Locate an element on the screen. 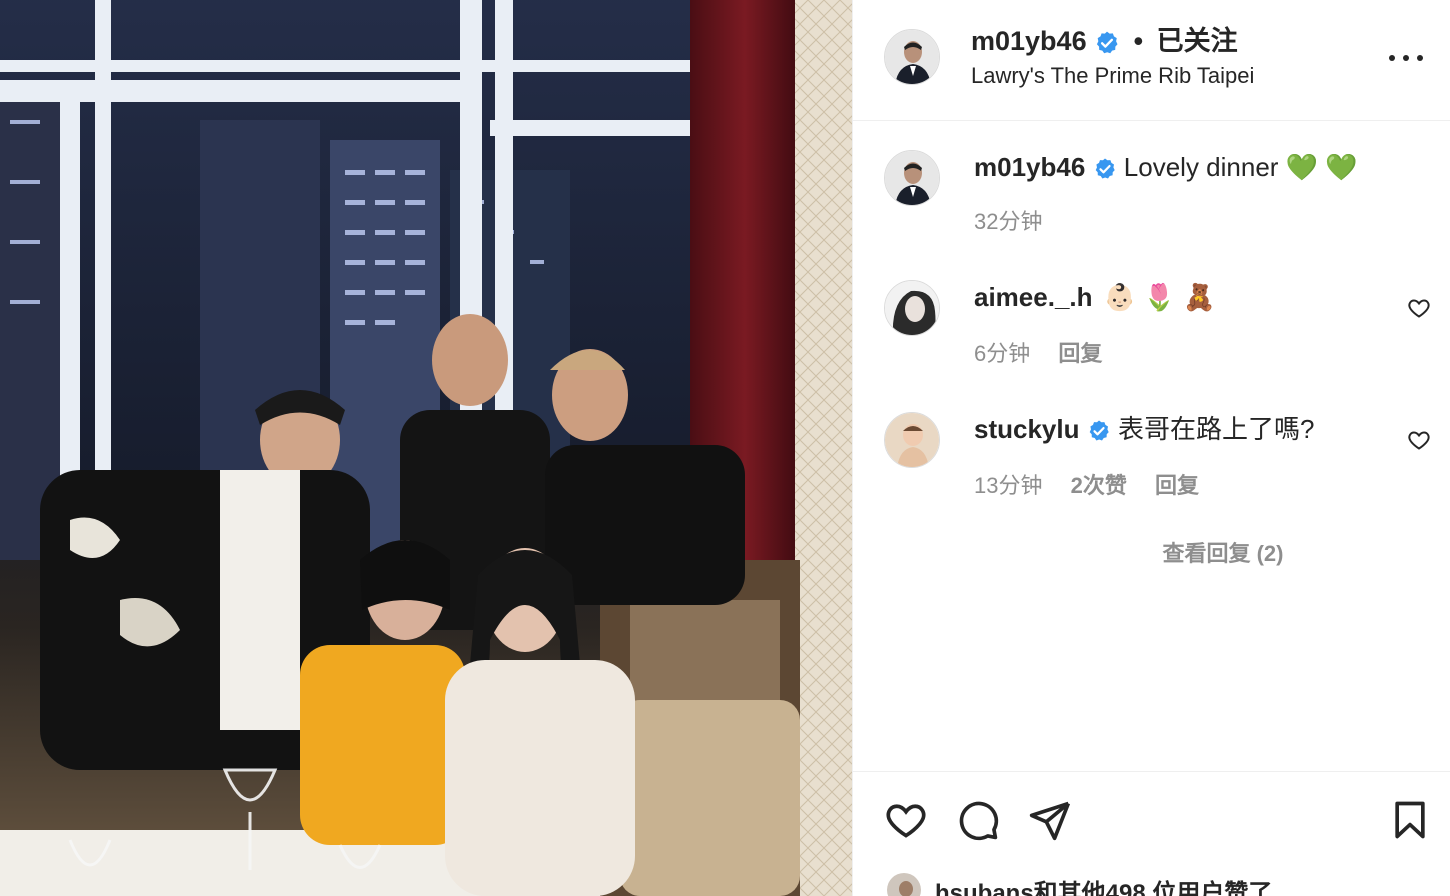 The width and height of the screenshot is (1450, 896). comment-username: aimee._.h is located at coordinates (1033, 297).